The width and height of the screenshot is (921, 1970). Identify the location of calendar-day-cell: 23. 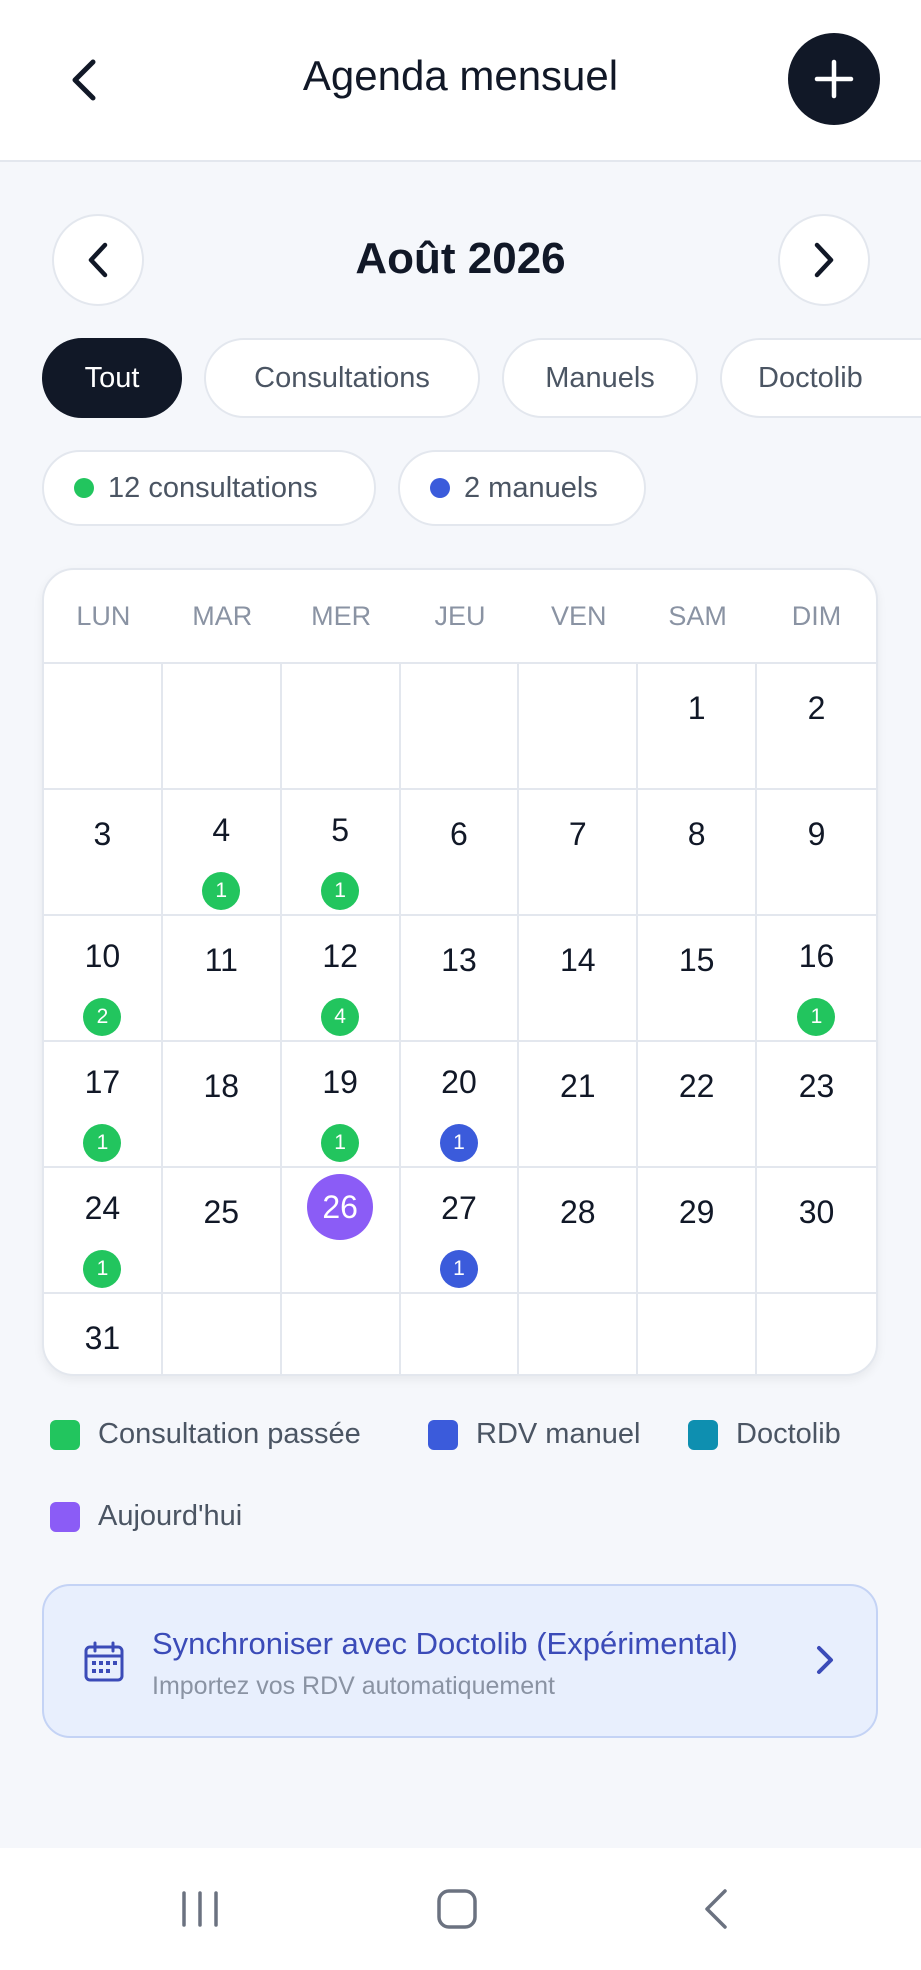
(816, 1104).